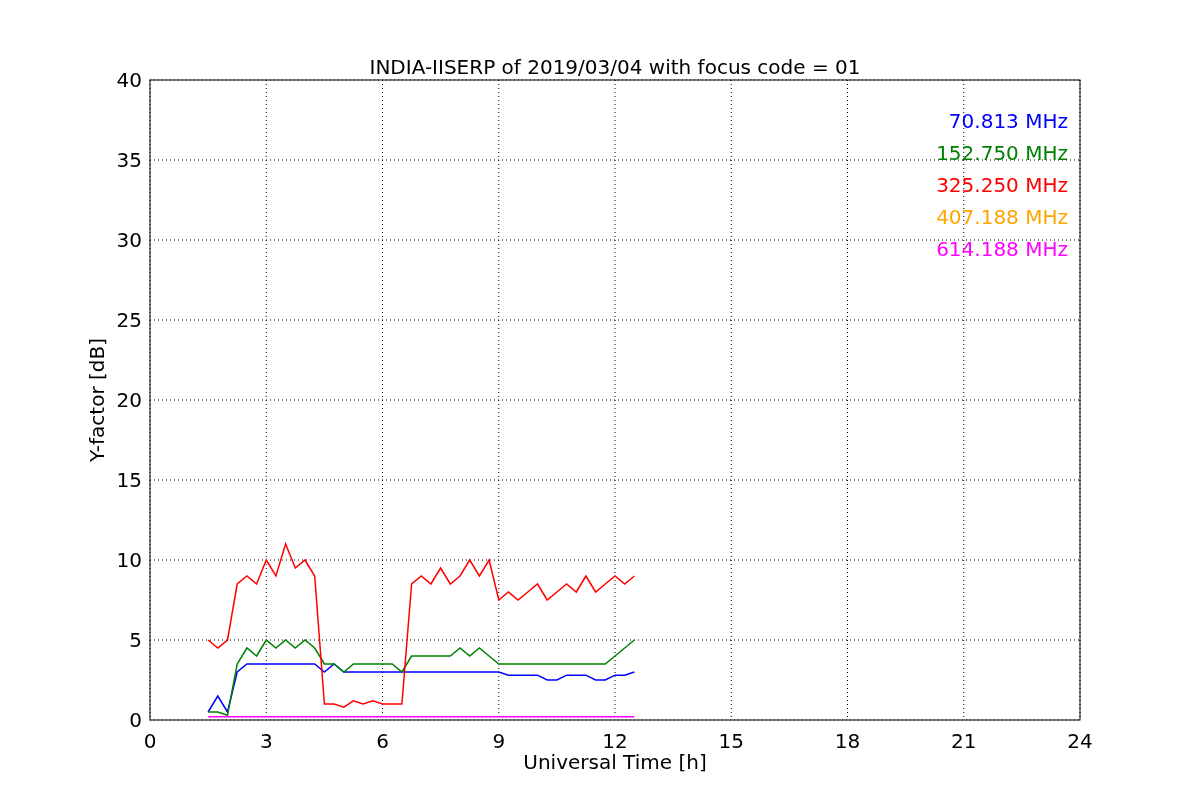  Describe the element at coordinates (129, 400) in the screenshot. I see `y-tick-label: 20` at that location.